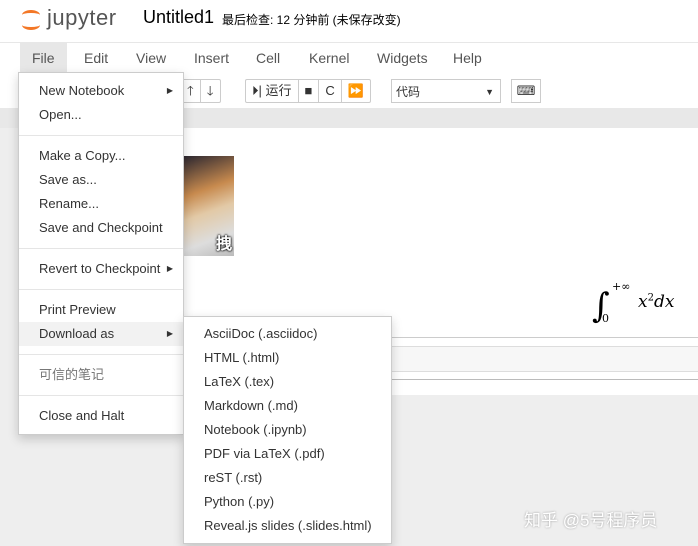 This screenshot has height=546, width=698. Describe the element at coordinates (82, 17) in the screenshot. I see `logo-text: jupyter` at that location.